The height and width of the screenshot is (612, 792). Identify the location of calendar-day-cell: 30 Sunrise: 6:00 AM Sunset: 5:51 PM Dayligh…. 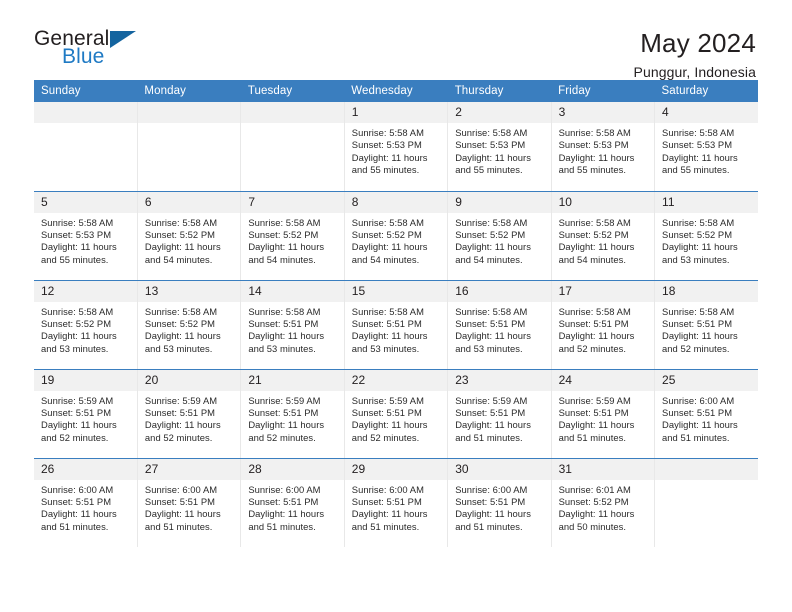
(499, 502).